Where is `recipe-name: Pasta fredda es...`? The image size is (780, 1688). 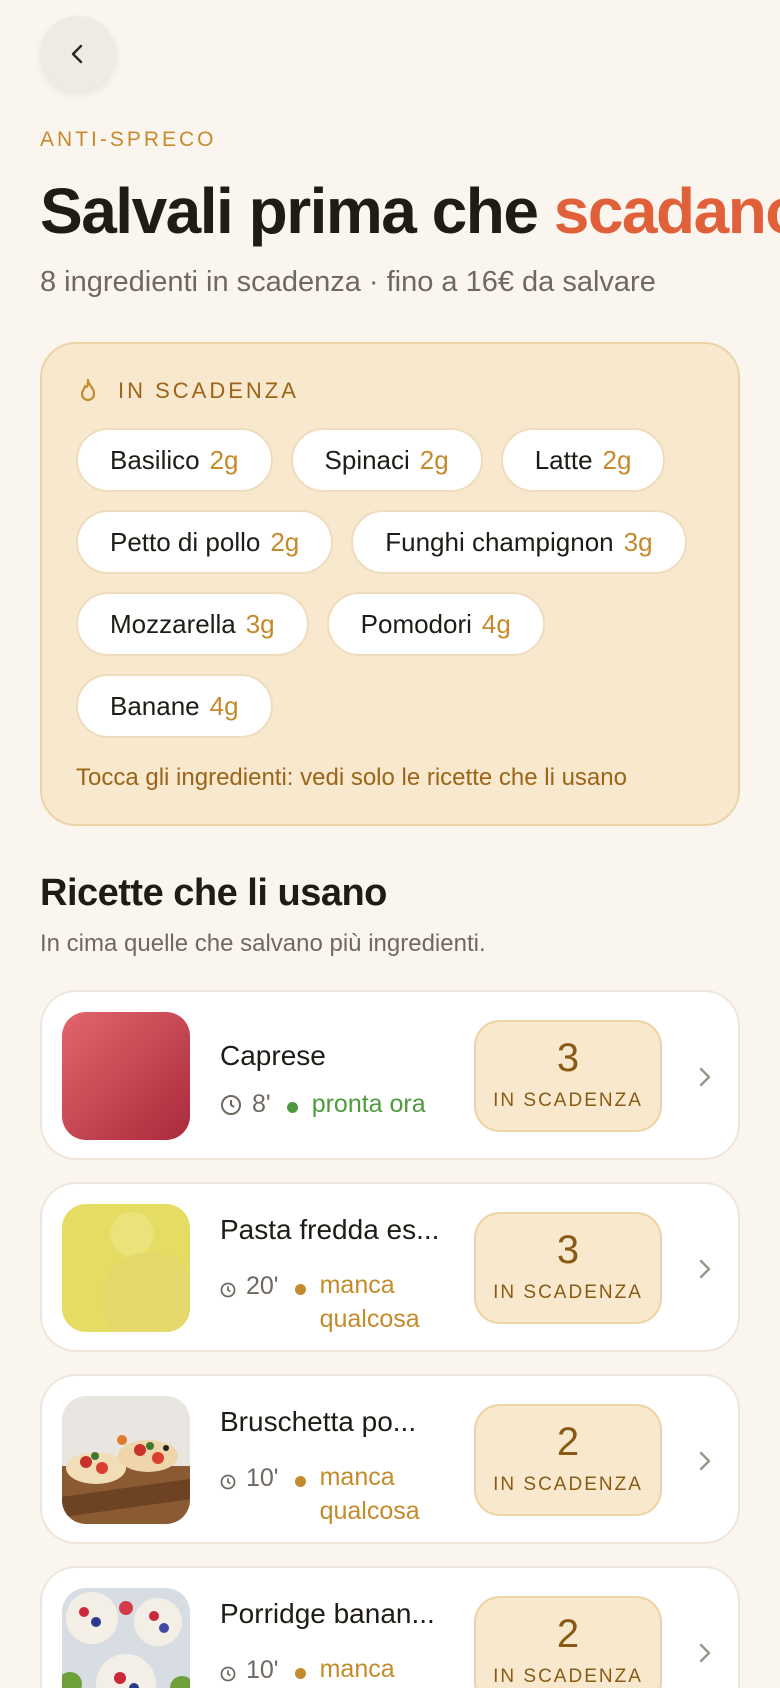
recipe-name: Pasta fredda es... is located at coordinates (330, 1229).